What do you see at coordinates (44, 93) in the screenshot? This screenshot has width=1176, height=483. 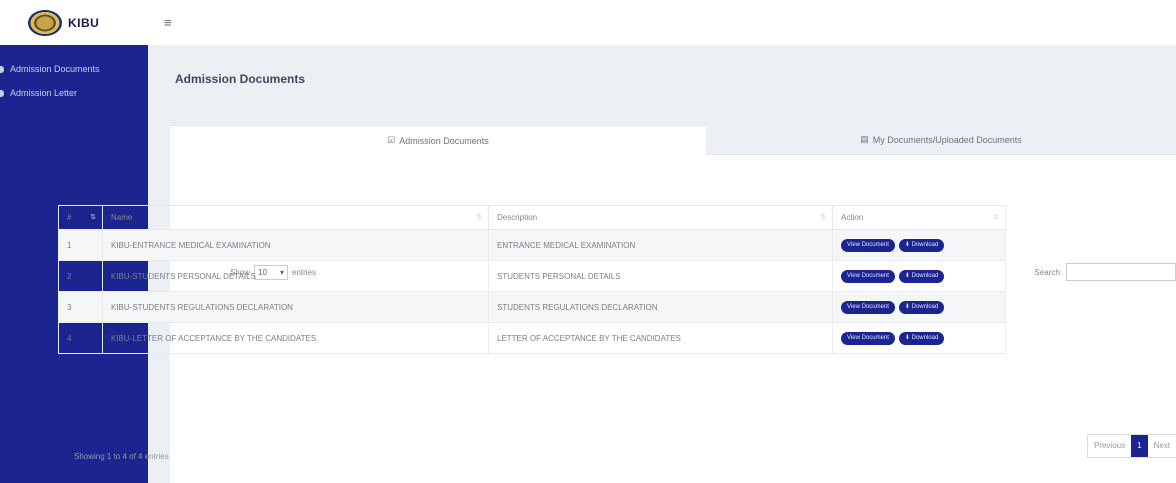 I see `sidebar-item-label: Admission Letter` at bounding box center [44, 93].